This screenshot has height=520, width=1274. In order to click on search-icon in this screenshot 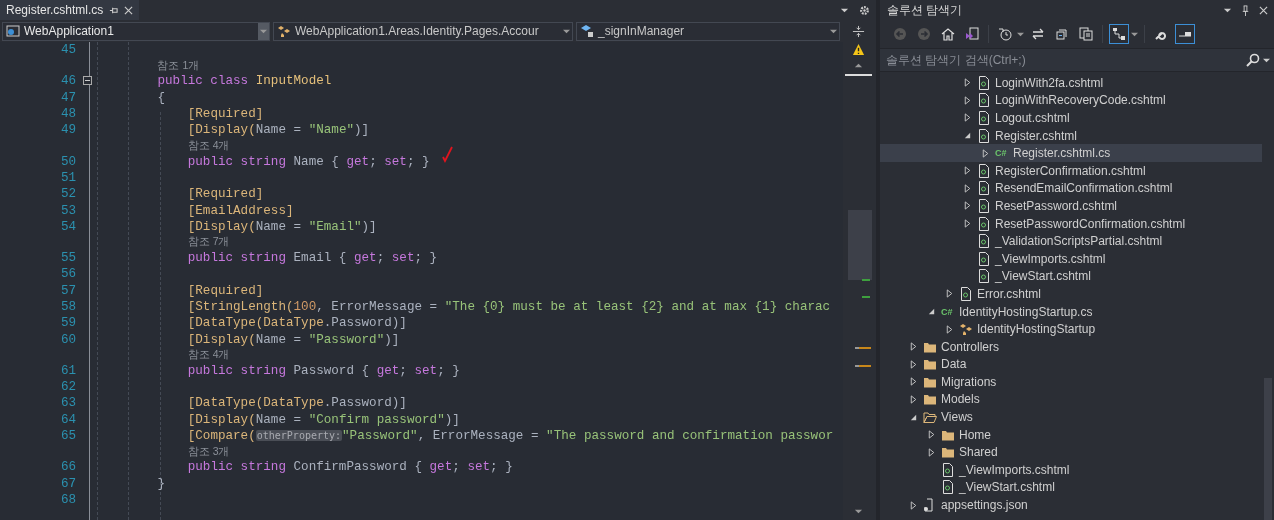, I will do `click(1253, 60)`.